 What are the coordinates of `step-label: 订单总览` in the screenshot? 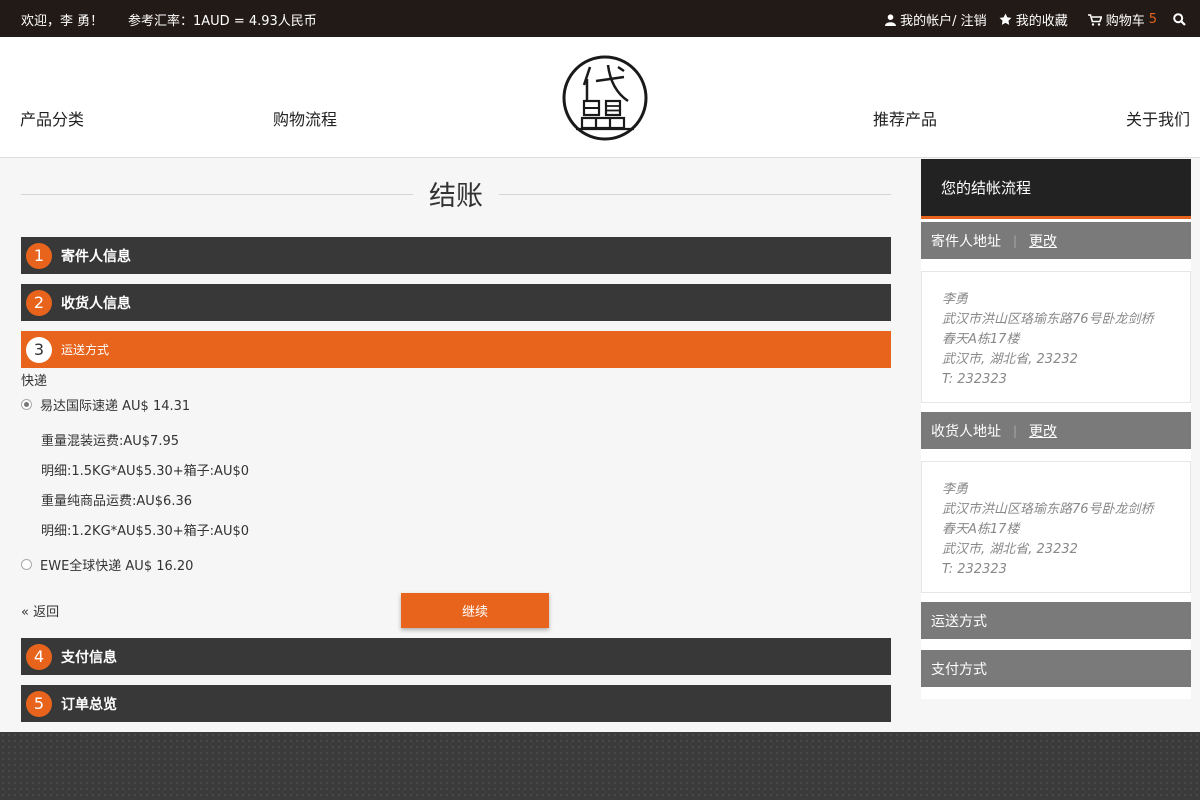 It's located at (89, 704).